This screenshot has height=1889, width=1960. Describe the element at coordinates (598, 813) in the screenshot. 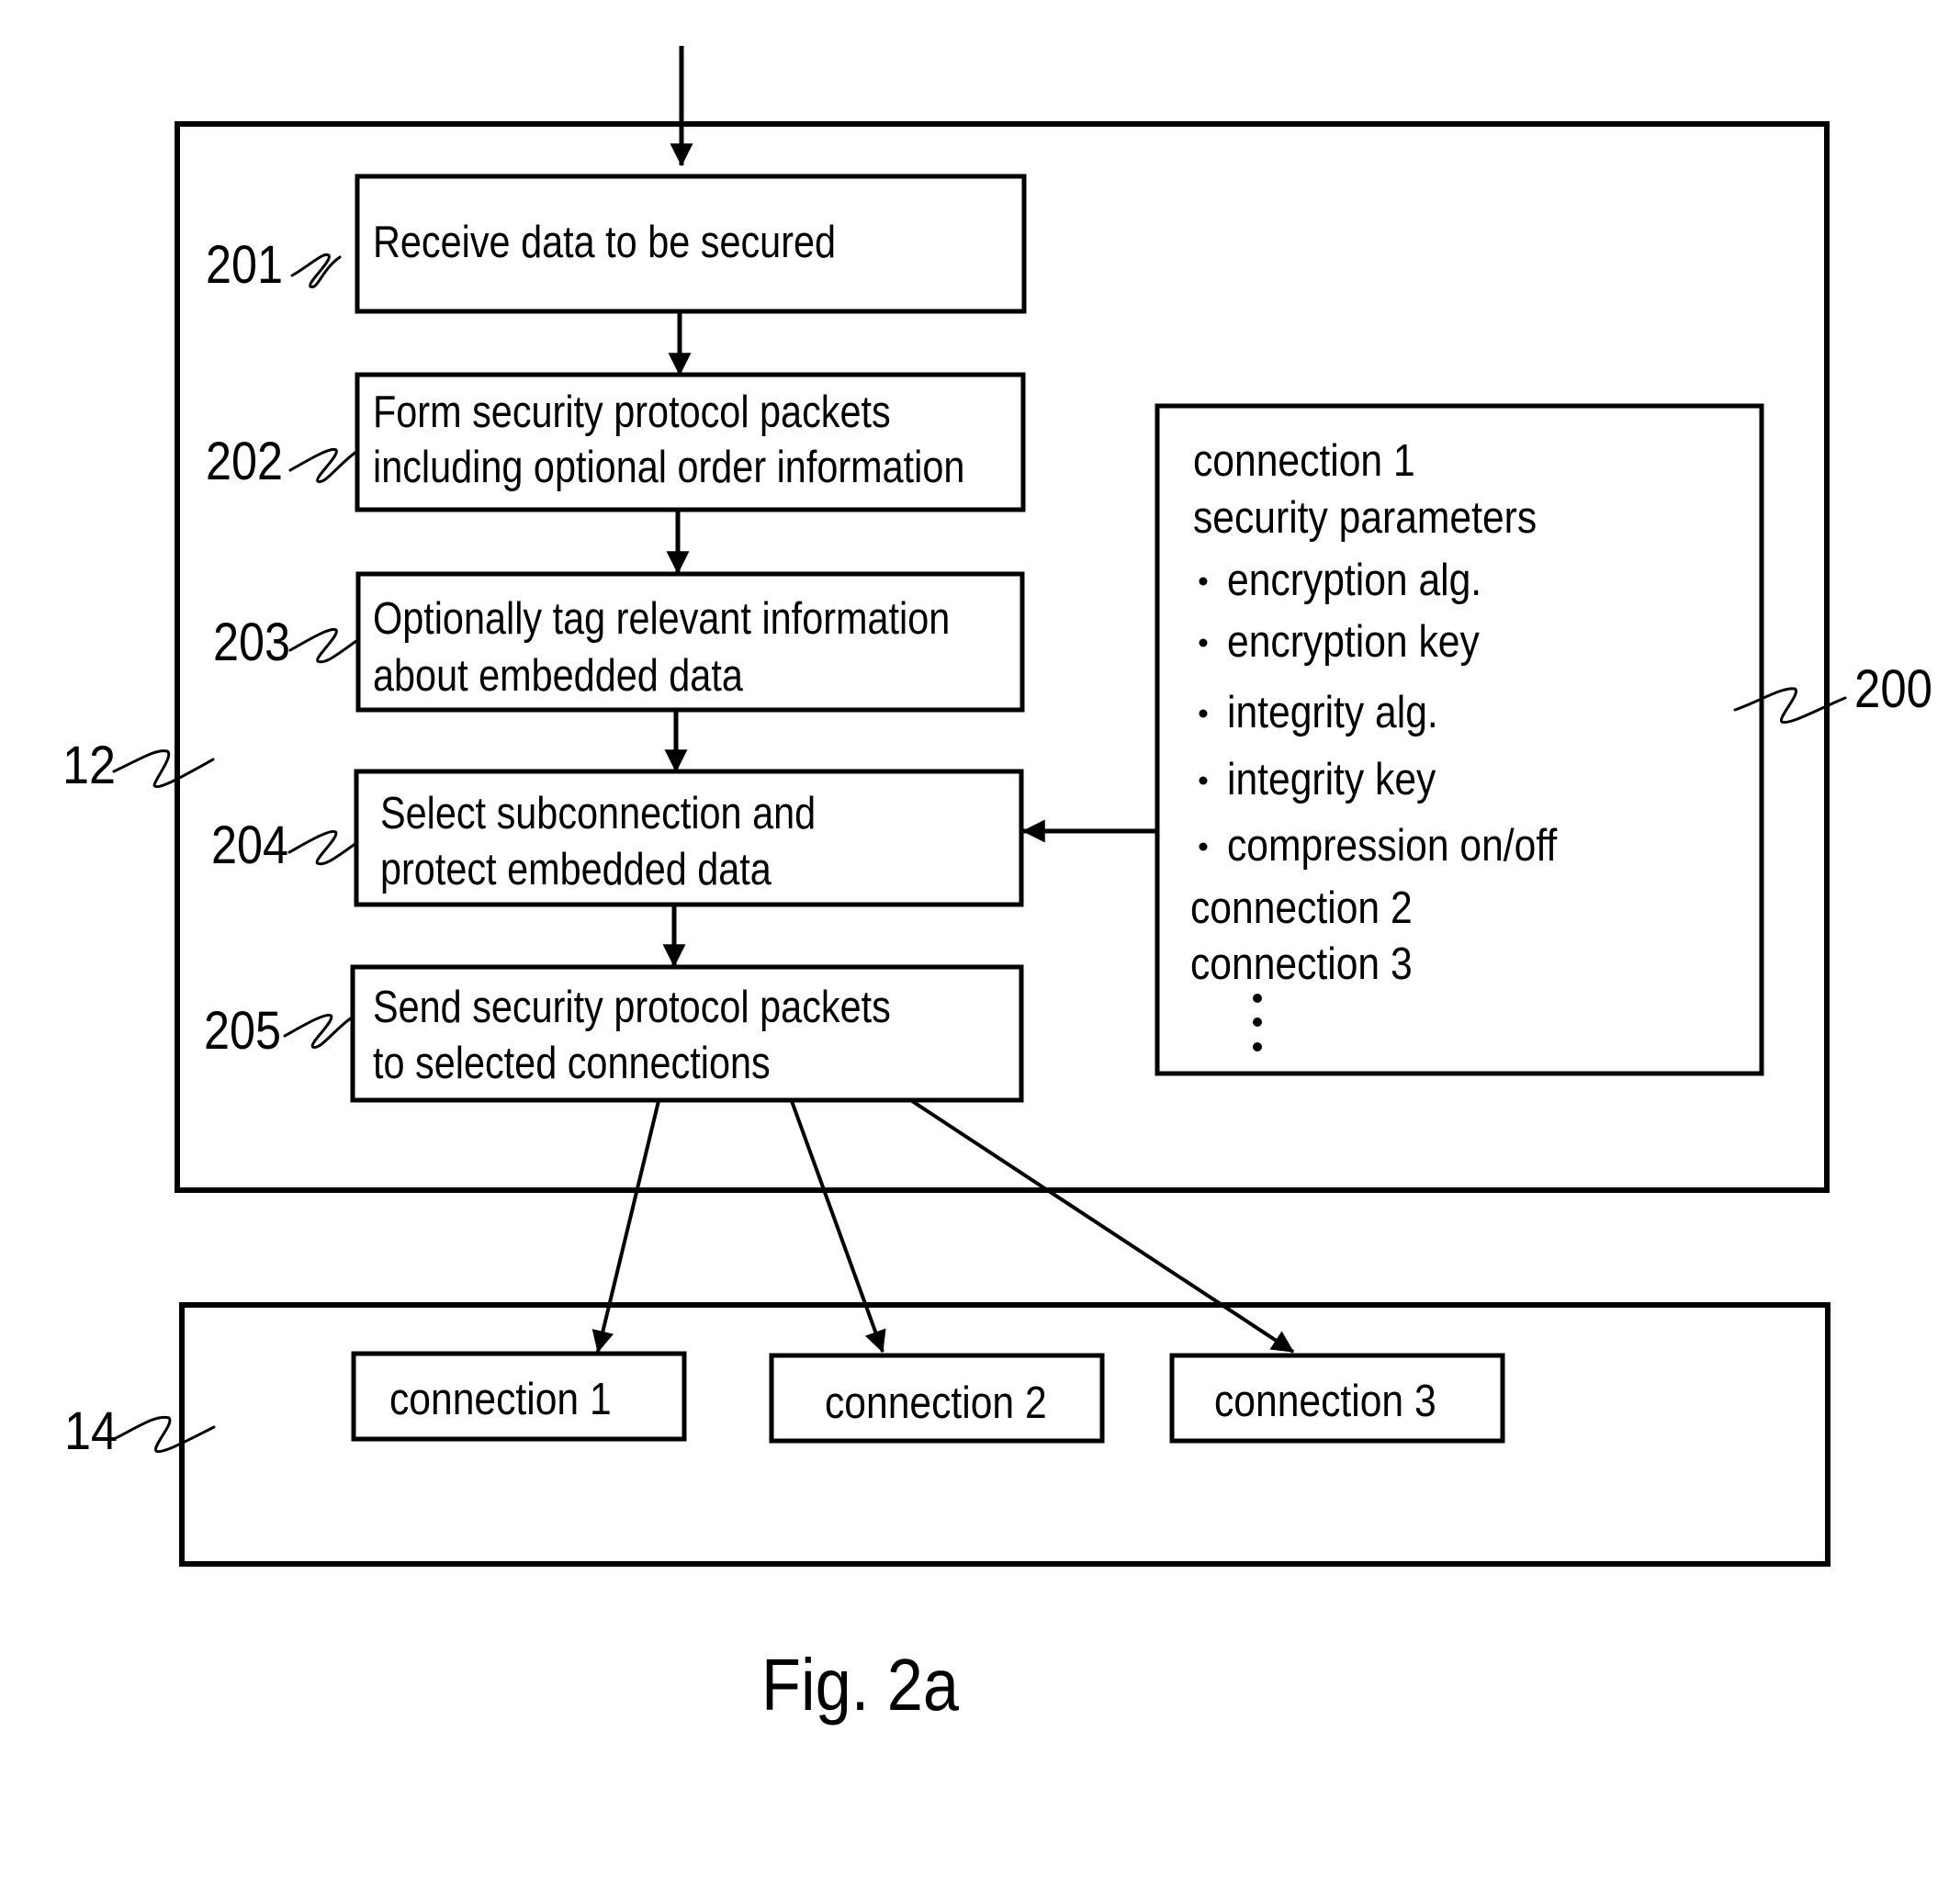

I see `step-text-line: Select subconnection and` at that location.